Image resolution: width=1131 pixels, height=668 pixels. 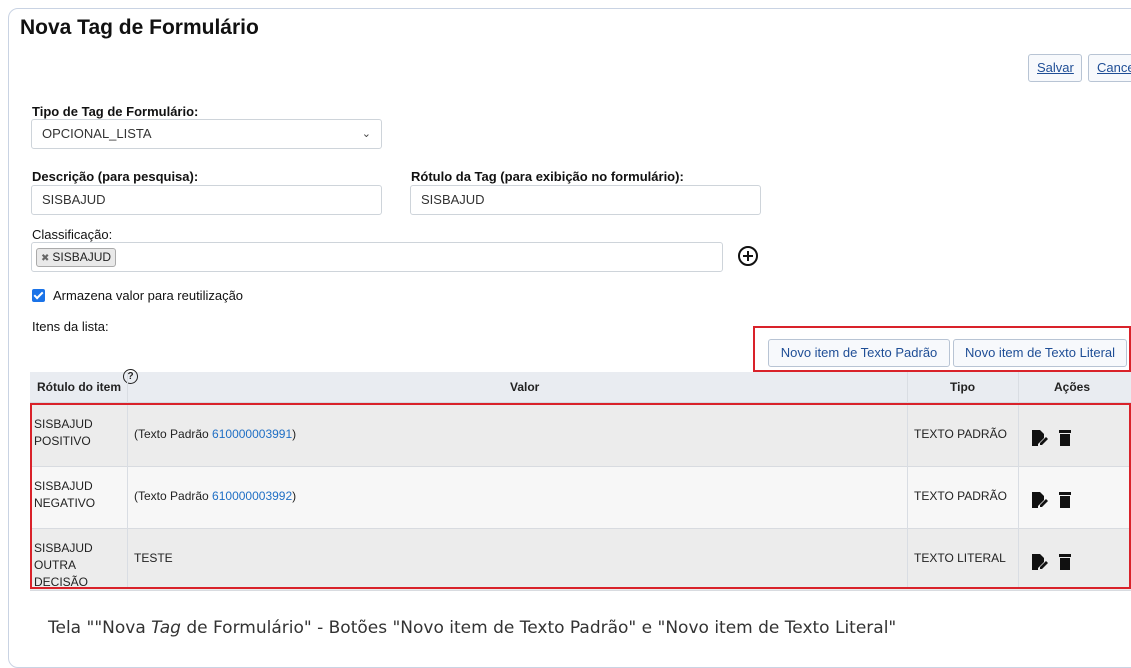 What do you see at coordinates (1072, 387) in the screenshot?
I see `header-acoes: Ações` at bounding box center [1072, 387].